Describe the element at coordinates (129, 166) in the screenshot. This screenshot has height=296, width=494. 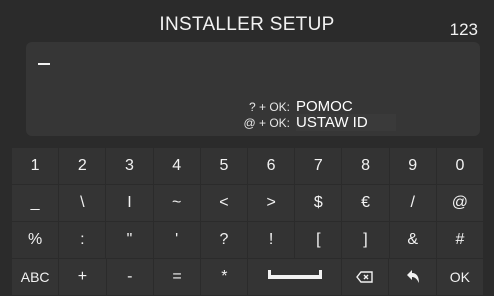
I see `key-3: 3` at that location.